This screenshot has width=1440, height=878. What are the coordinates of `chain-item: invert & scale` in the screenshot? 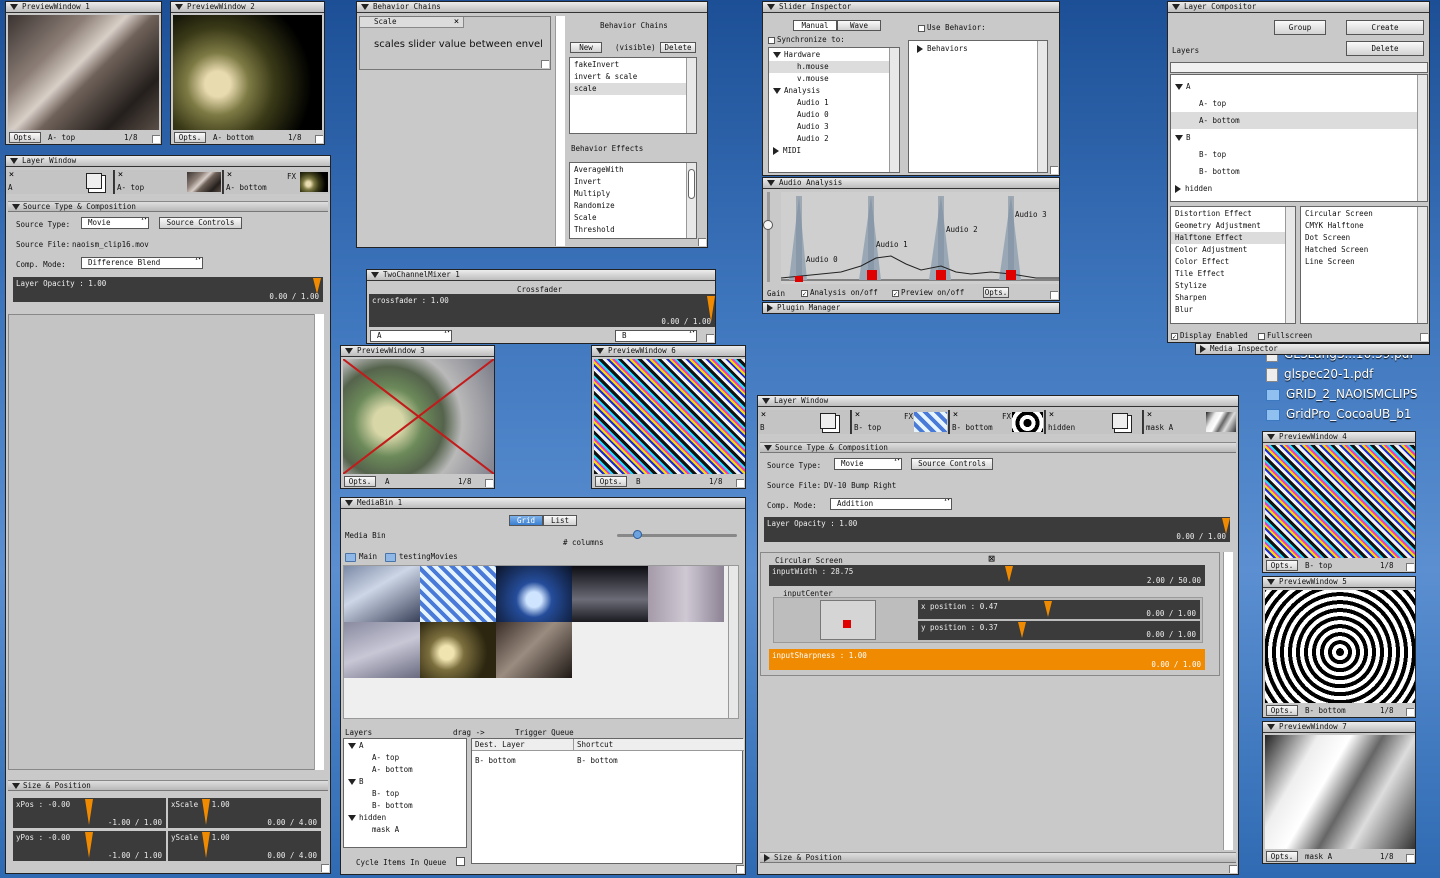 It's located at (633, 77).